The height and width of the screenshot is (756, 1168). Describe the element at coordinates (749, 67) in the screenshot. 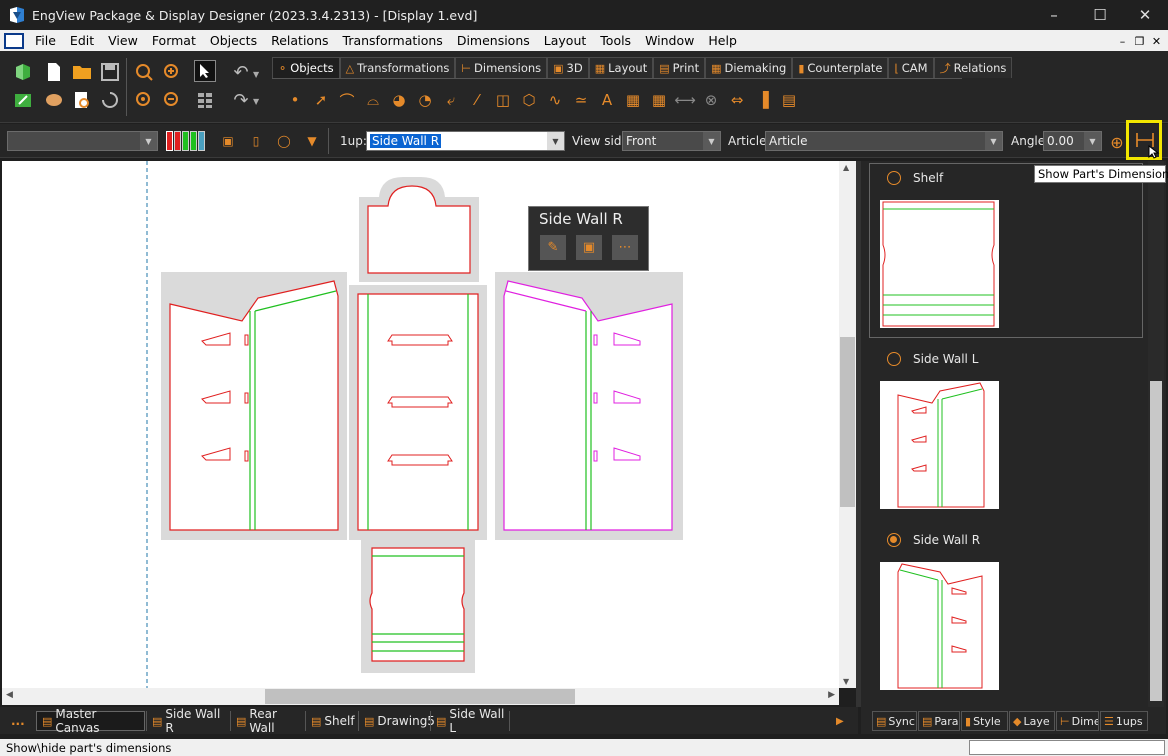

I see `tab-diemaking: ▦ Diemaking` at that location.